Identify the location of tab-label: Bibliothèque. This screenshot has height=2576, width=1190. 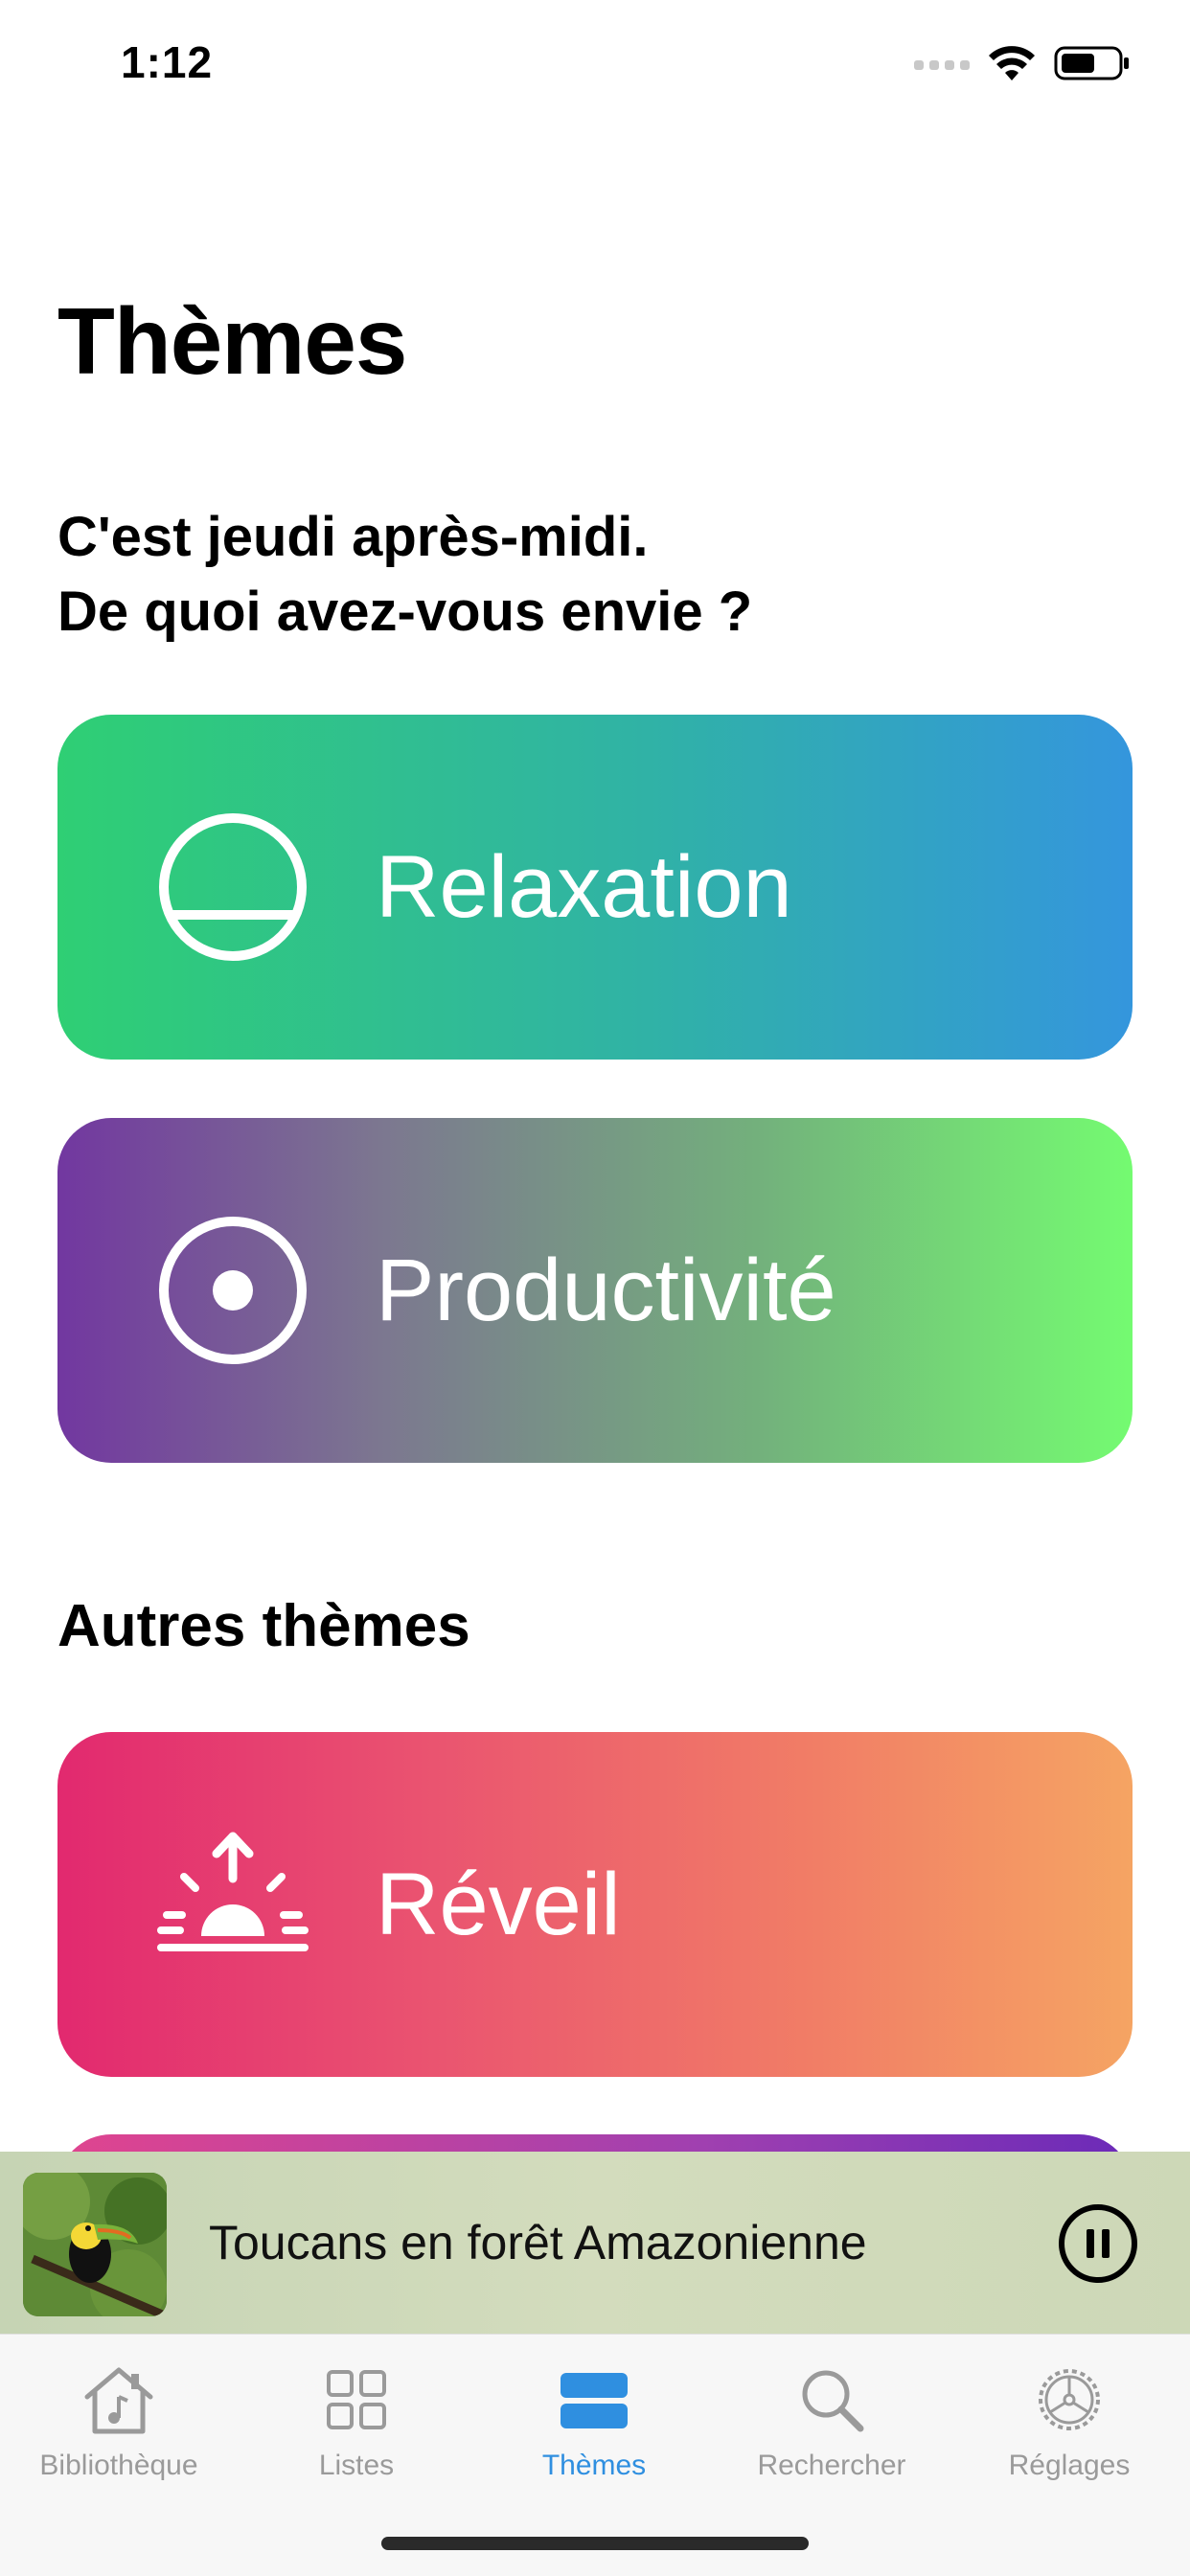
(119, 2466).